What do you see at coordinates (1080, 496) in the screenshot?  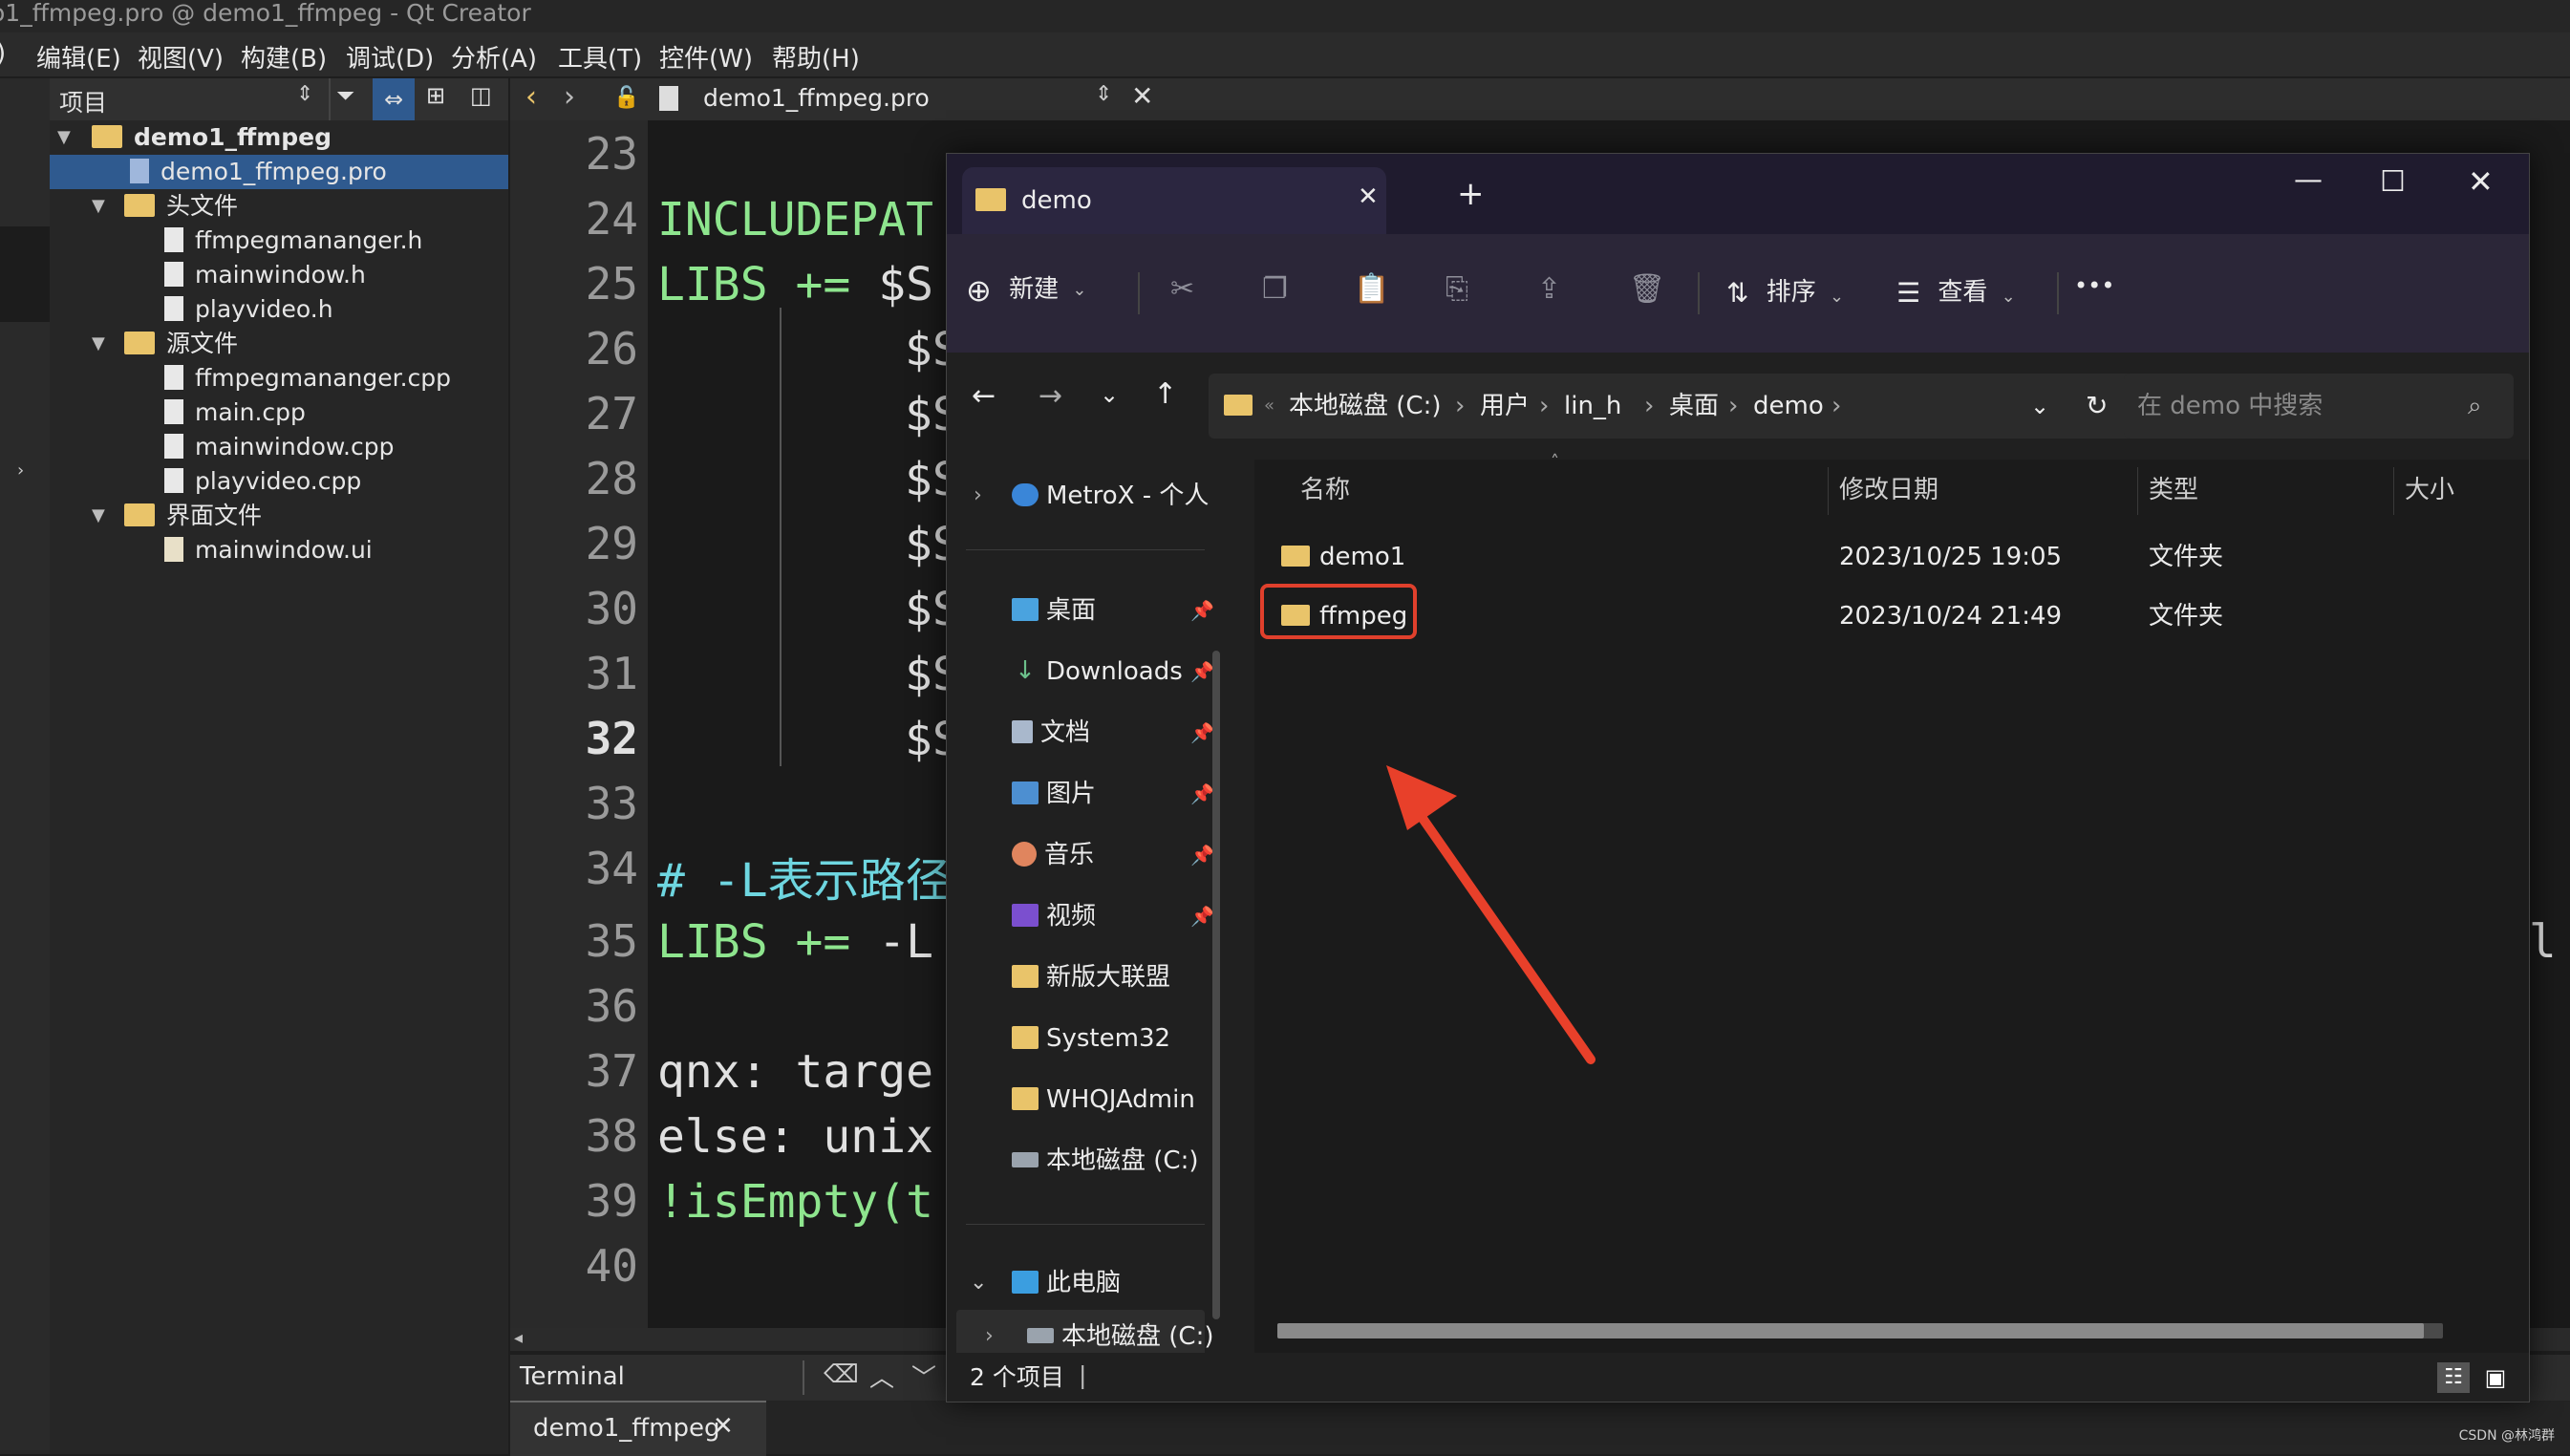 I see `nav-item-onedrive: › MetroX - 个人` at bounding box center [1080, 496].